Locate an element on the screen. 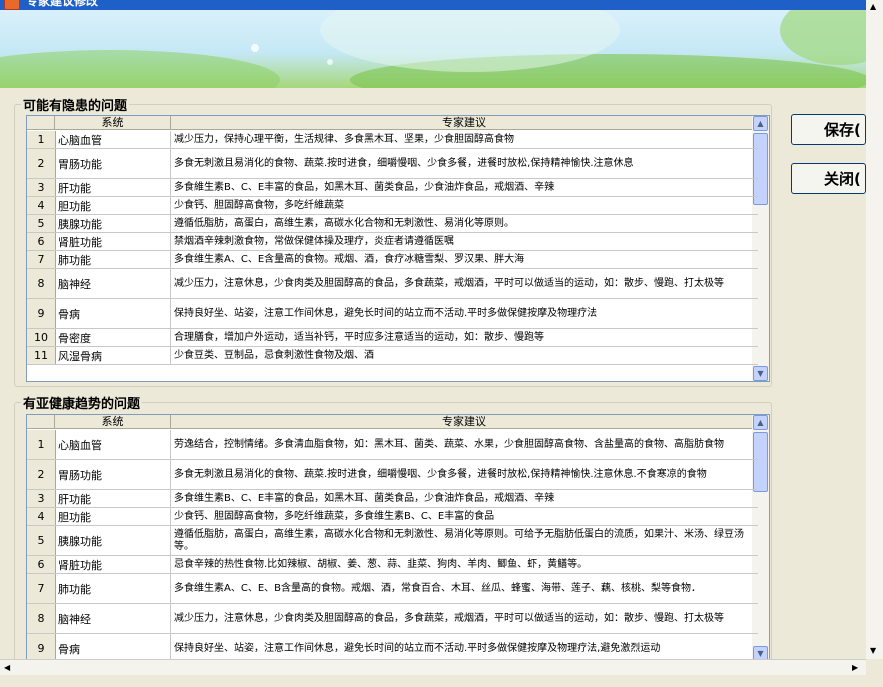 Image resolution: width=883 pixels, height=687 pixels. window-vertical-scrollbar: ▲ ▼ is located at coordinates (874, 335).